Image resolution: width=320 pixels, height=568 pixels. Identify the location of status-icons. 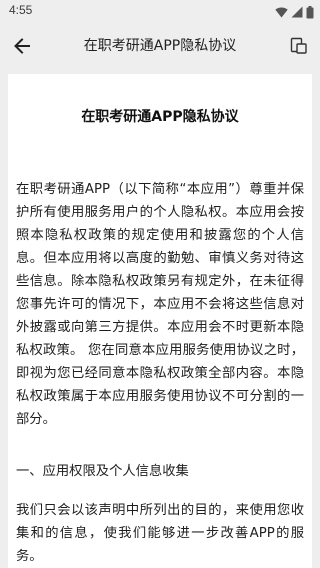
(294, 12).